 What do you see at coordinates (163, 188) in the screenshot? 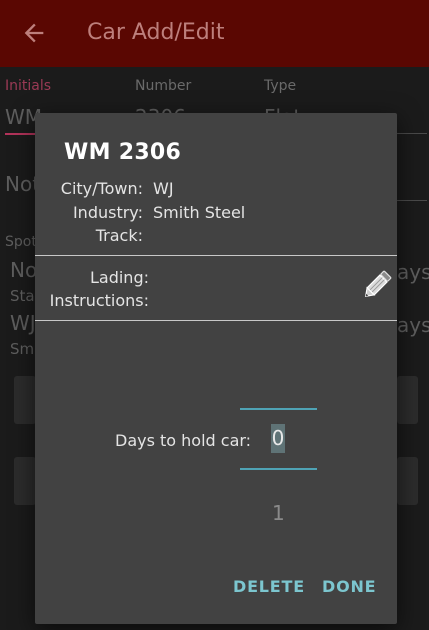
I see `city-value: WJ` at bounding box center [163, 188].